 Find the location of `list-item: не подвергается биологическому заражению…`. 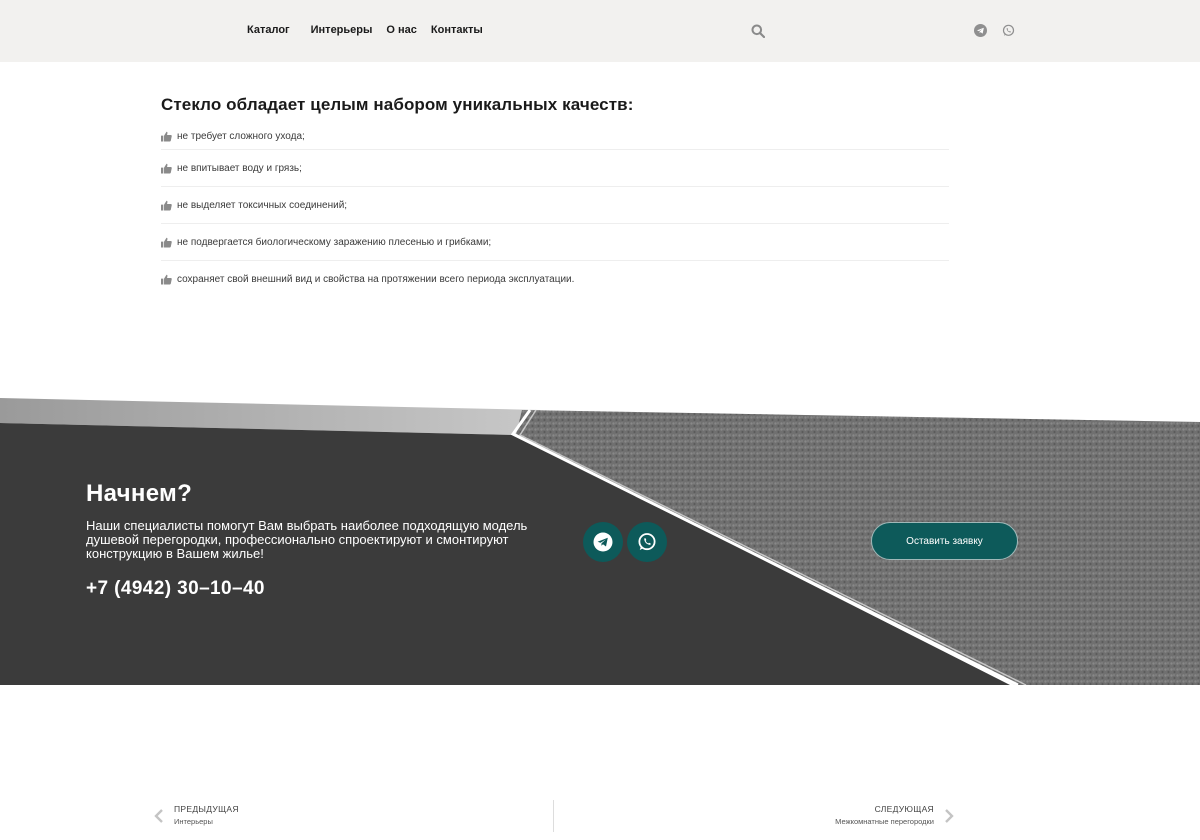

list-item: не подвергается биологическому заражению… is located at coordinates (555, 242).